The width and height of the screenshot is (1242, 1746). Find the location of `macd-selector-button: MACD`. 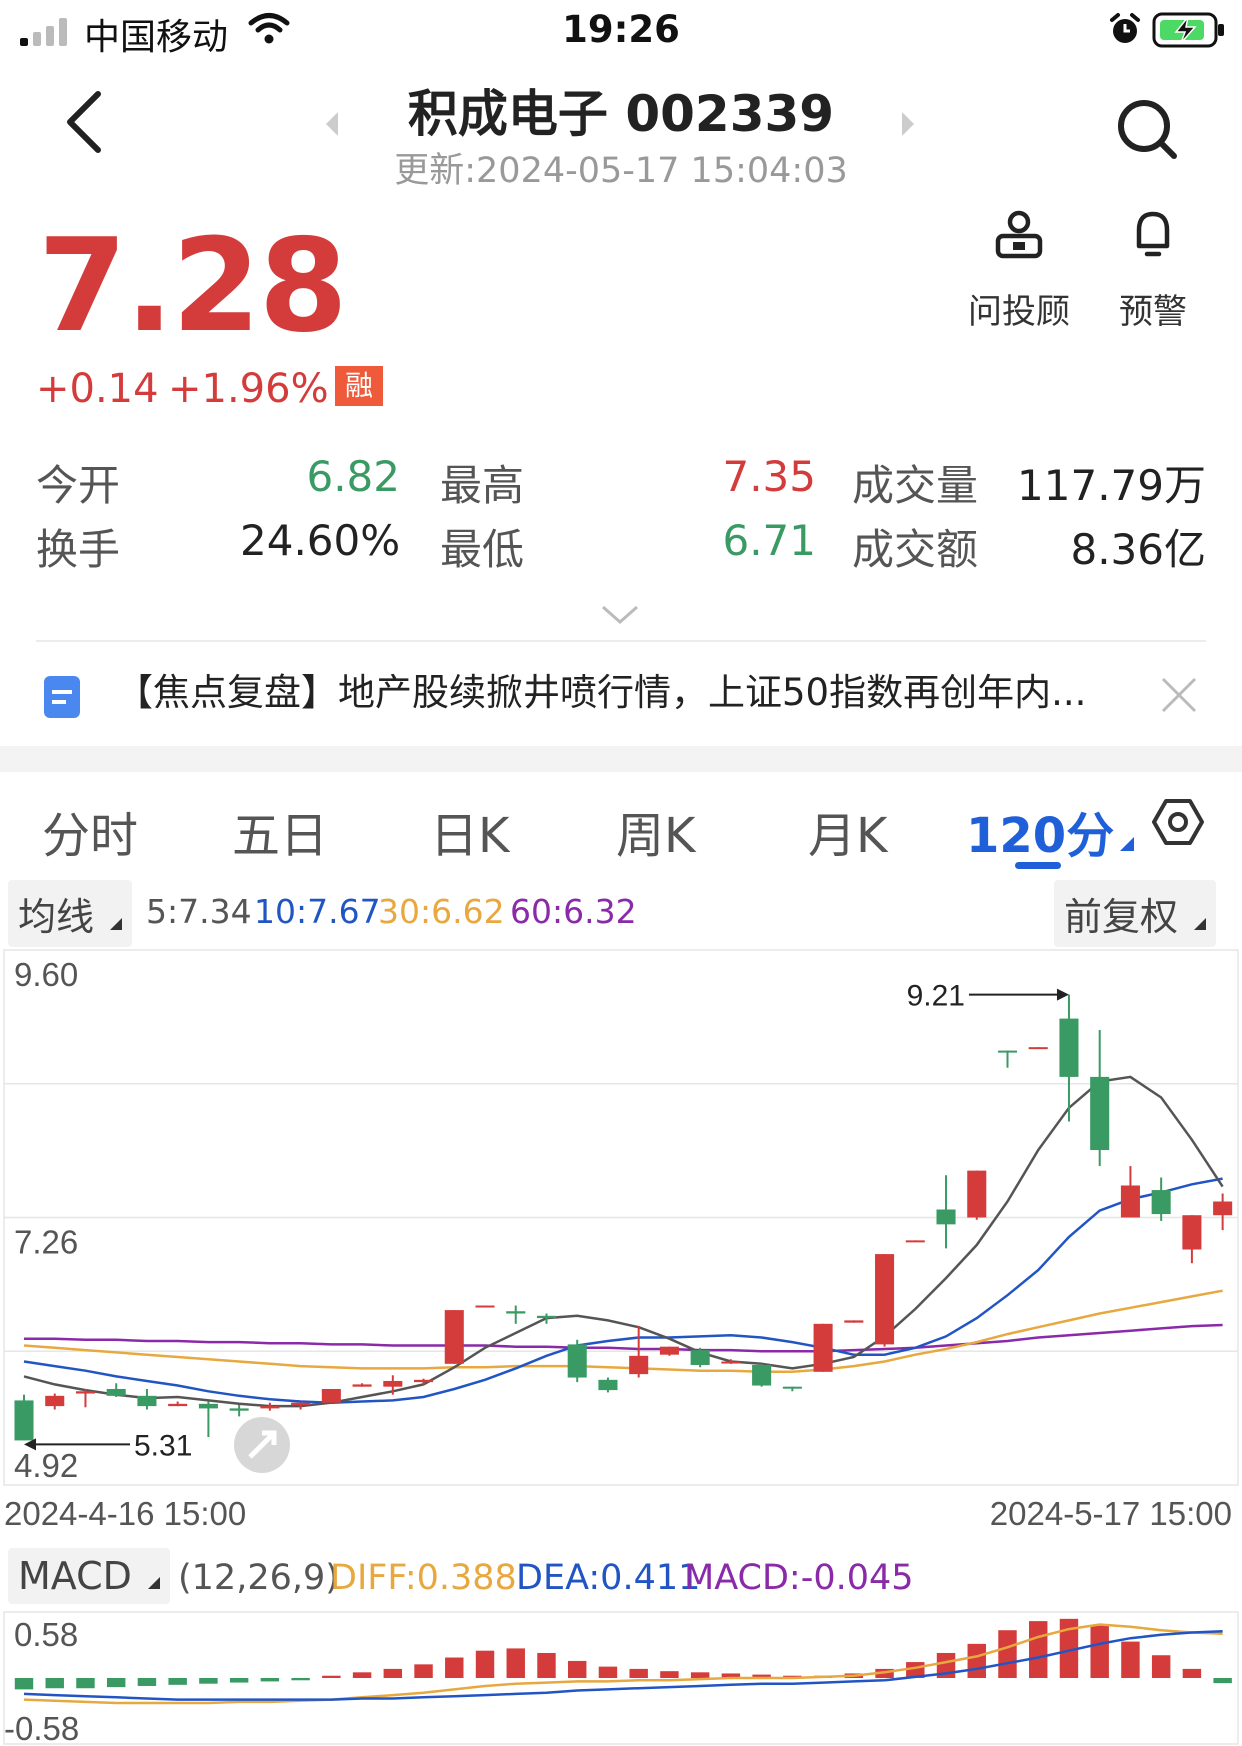

macd-selector-button: MACD is located at coordinates (89, 1576).